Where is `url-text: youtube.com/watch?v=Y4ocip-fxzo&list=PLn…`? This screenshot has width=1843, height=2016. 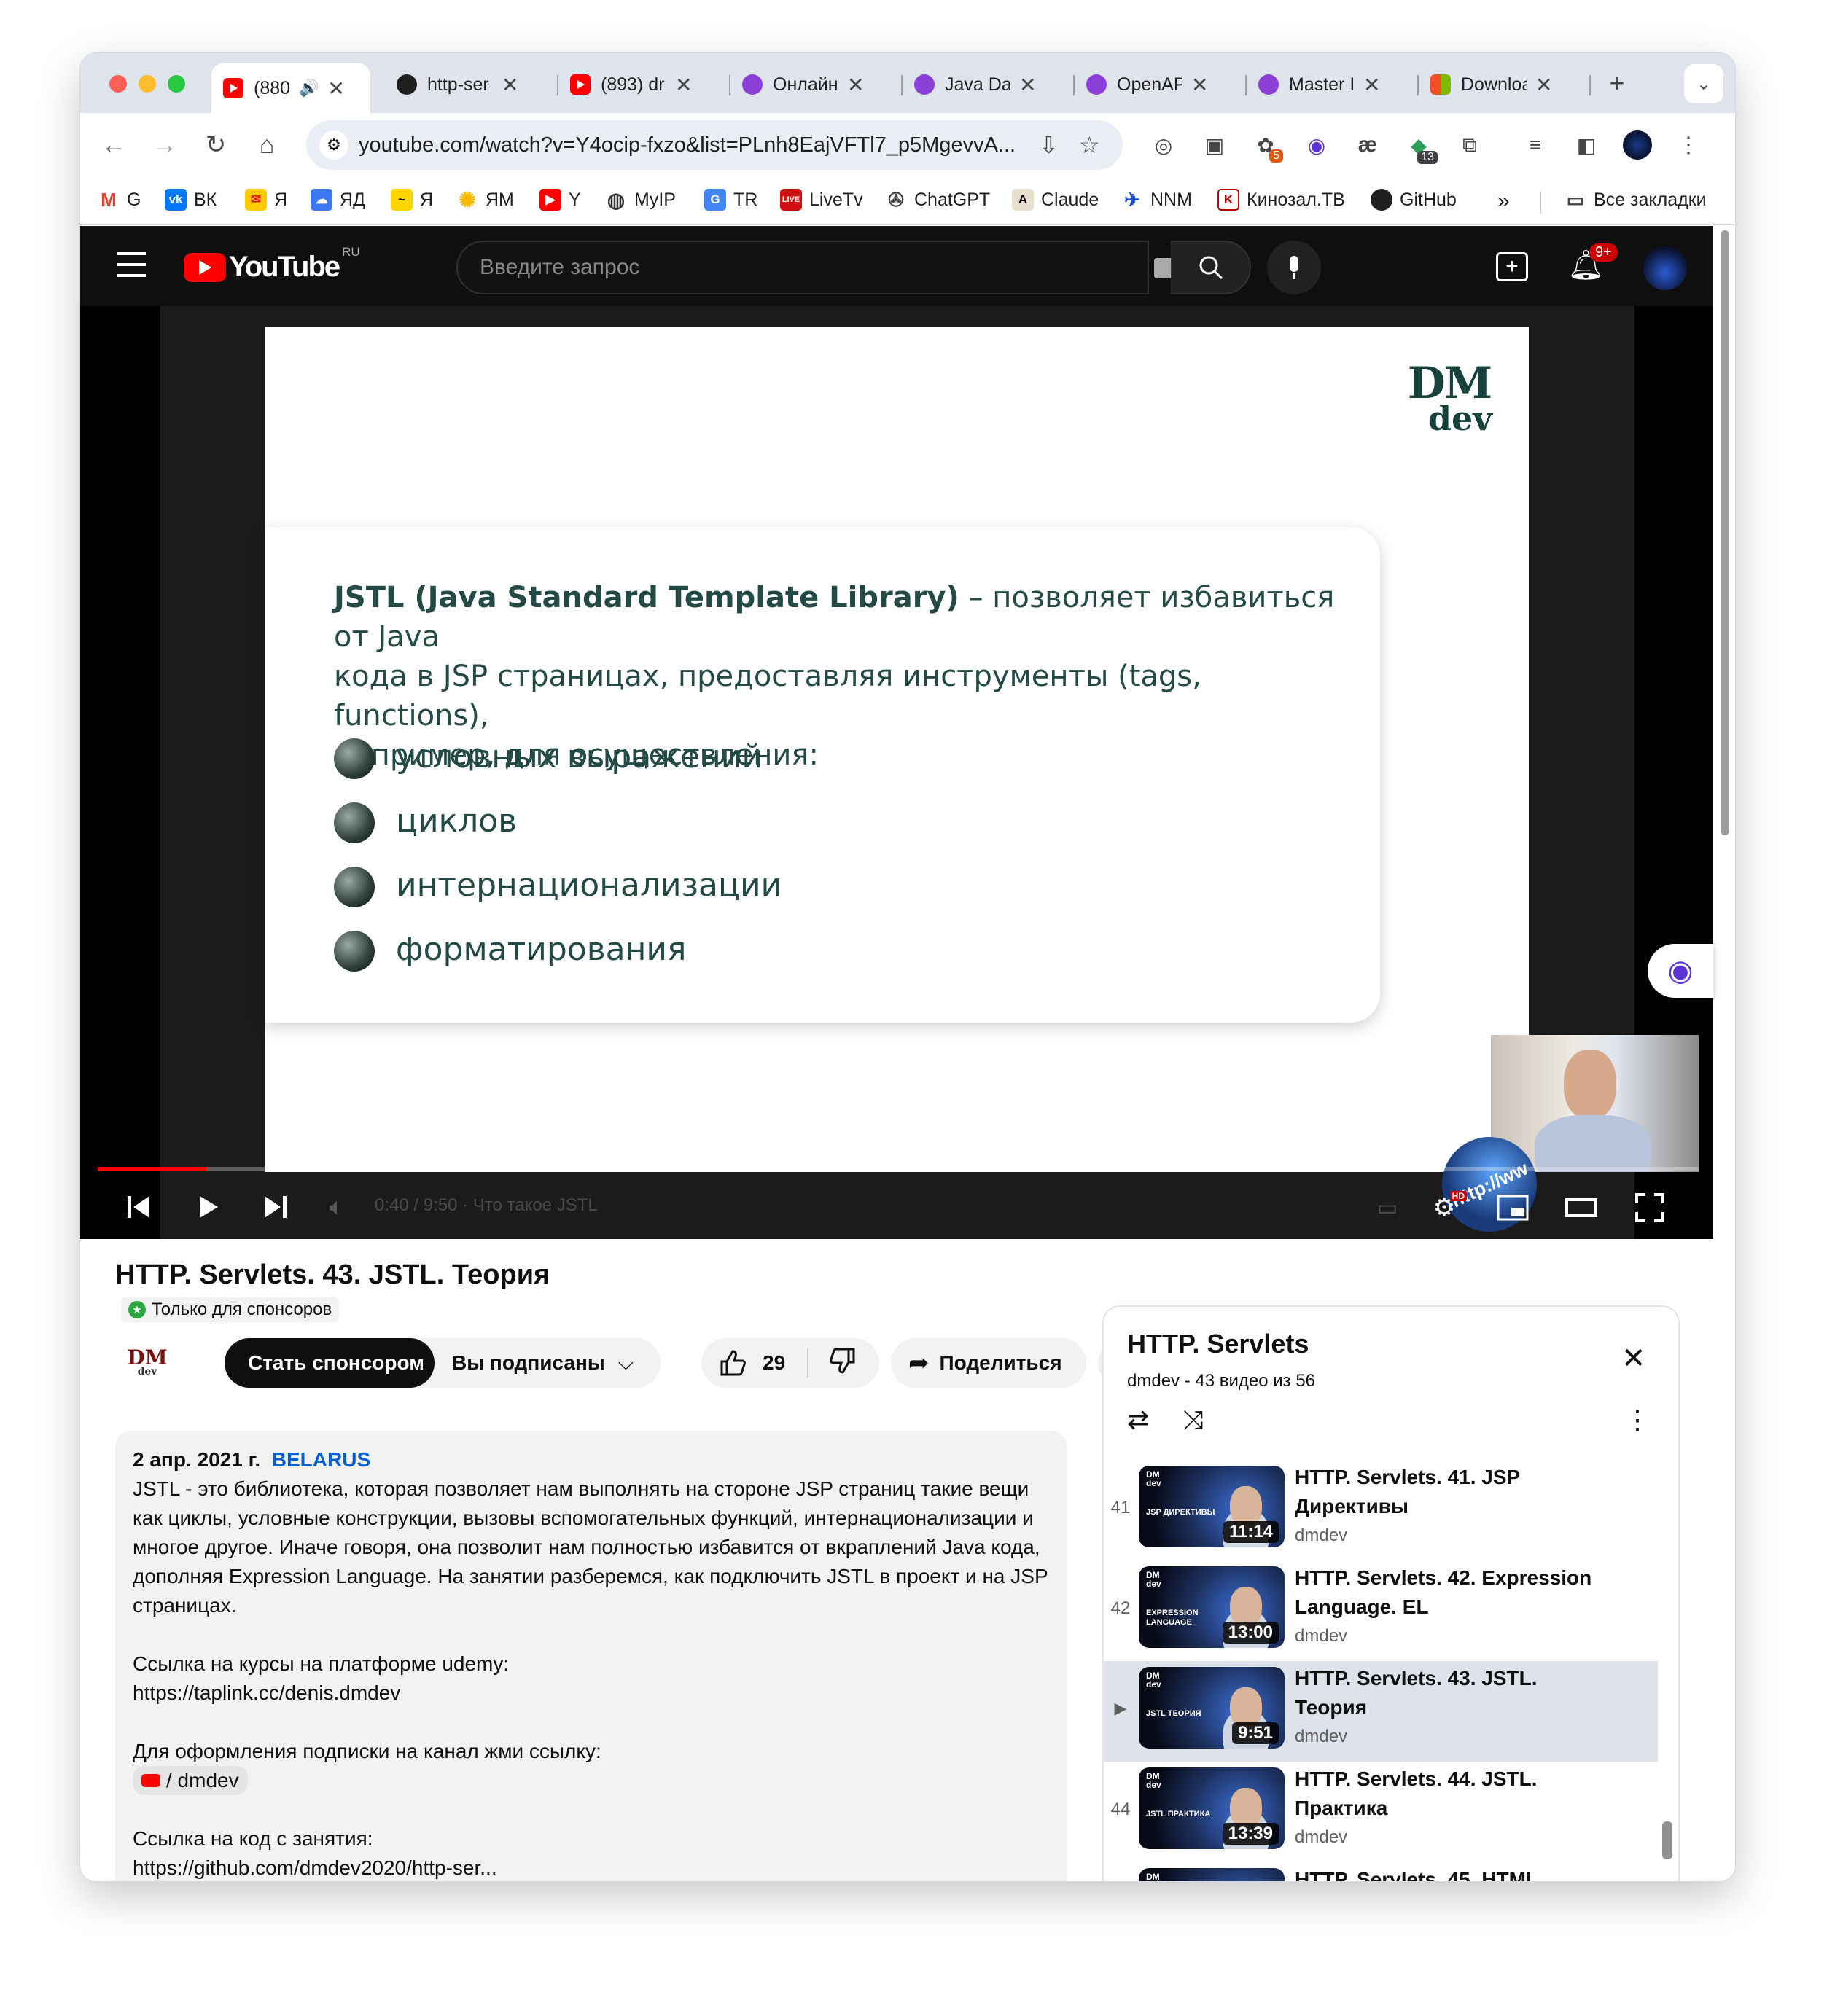
url-text: youtube.com/watch?v=Y4ocip-fxzo&list=PLn… is located at coordinates (694, 145).